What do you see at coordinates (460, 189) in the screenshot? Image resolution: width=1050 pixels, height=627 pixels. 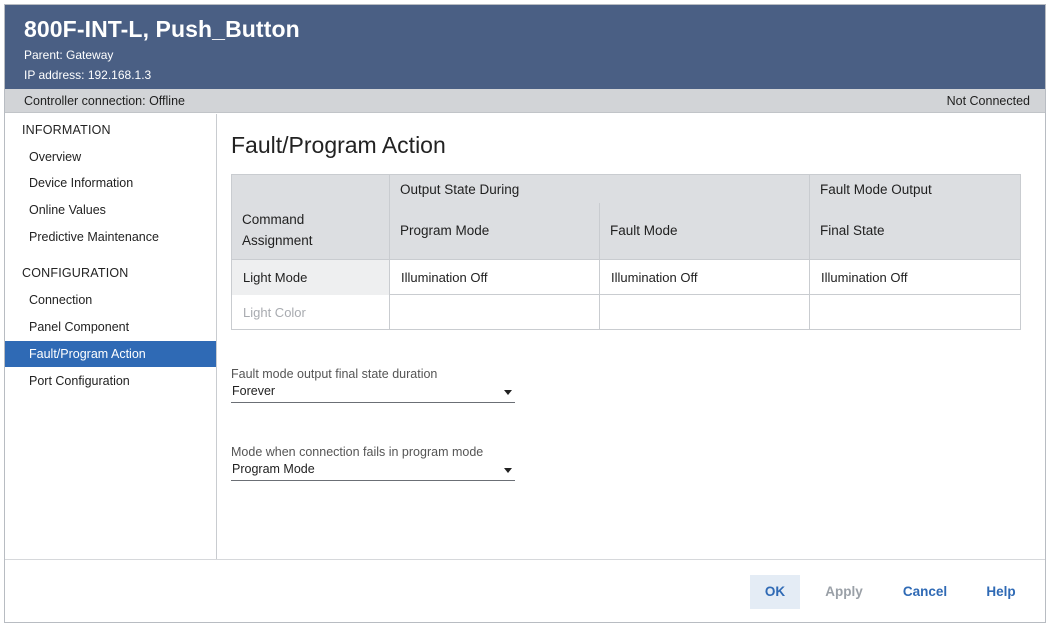 I see `column-group-output-state: Output State During` at bounding box center [460, 189].